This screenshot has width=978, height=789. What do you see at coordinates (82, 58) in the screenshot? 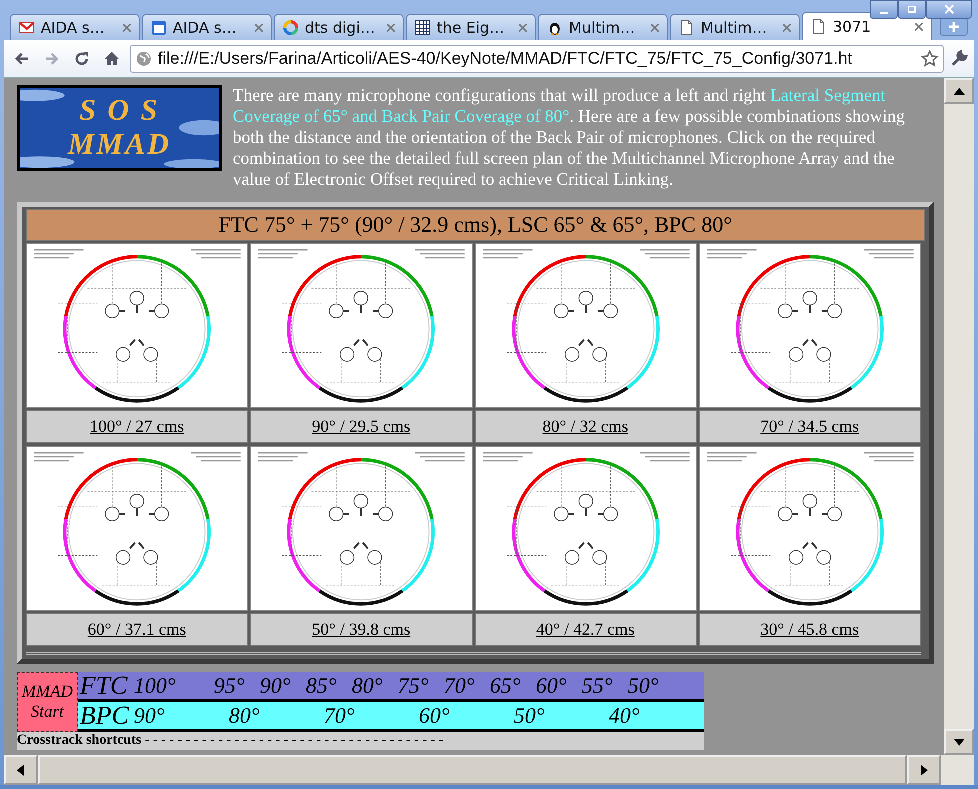
I see `reload-icon` at bounding box center [82, 58].